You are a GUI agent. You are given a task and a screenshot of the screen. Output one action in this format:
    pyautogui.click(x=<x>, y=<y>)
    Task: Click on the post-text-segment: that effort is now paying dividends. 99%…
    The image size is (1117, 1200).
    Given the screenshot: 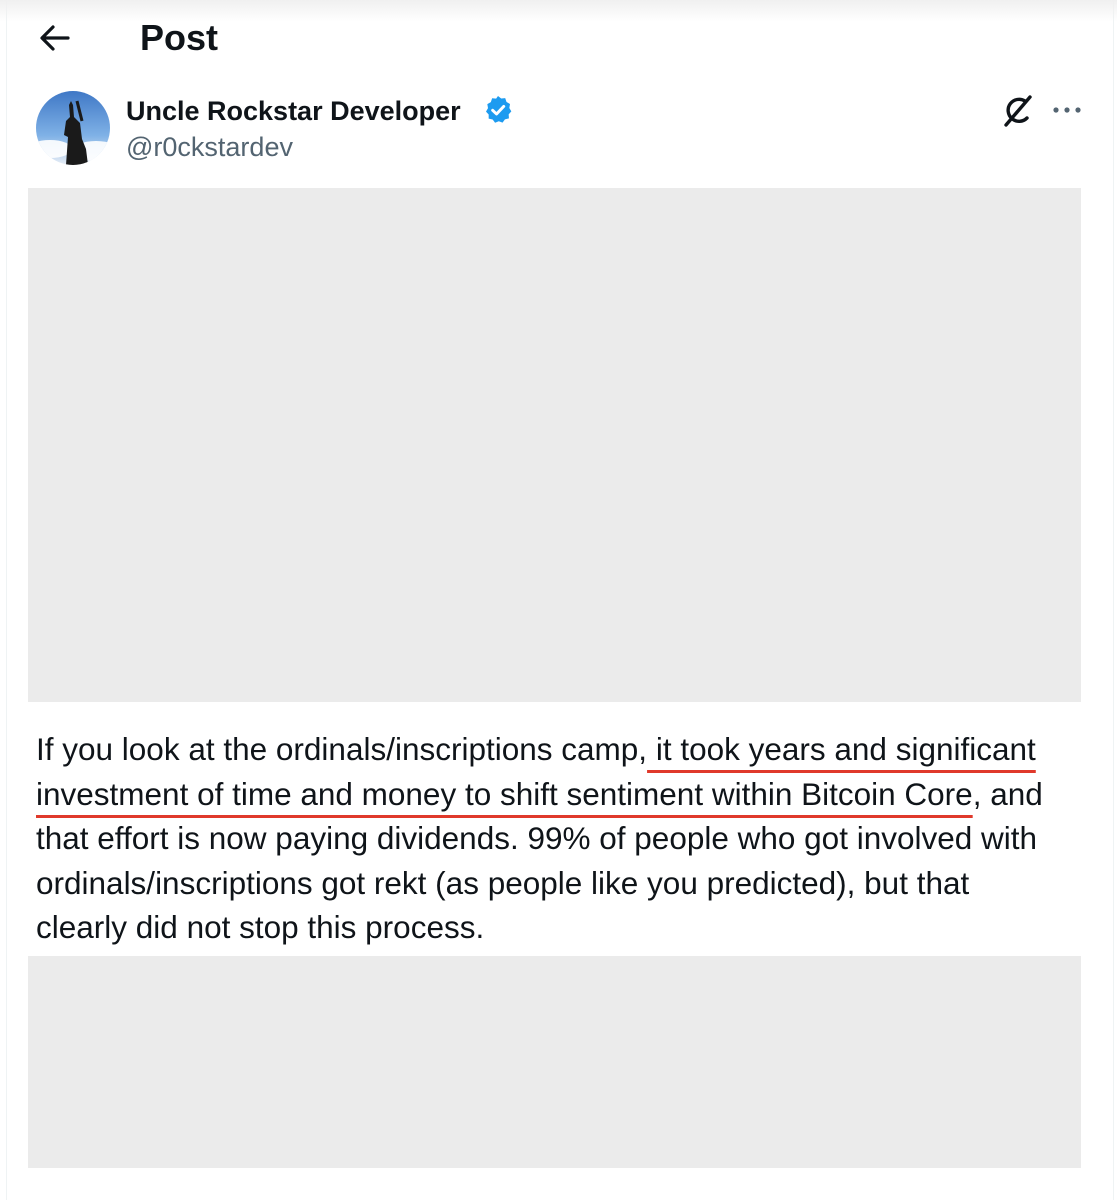 What is the action you would take?
    pyautogui.click(x=537, y=838)
    